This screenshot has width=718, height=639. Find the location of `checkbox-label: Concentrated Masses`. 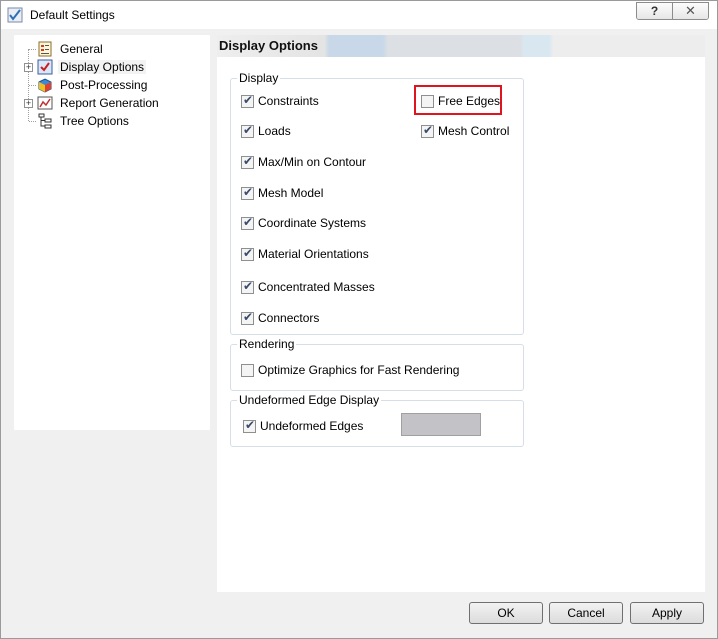

checkbox-label: Concentrated Masses is located at coordinates (316, 287).